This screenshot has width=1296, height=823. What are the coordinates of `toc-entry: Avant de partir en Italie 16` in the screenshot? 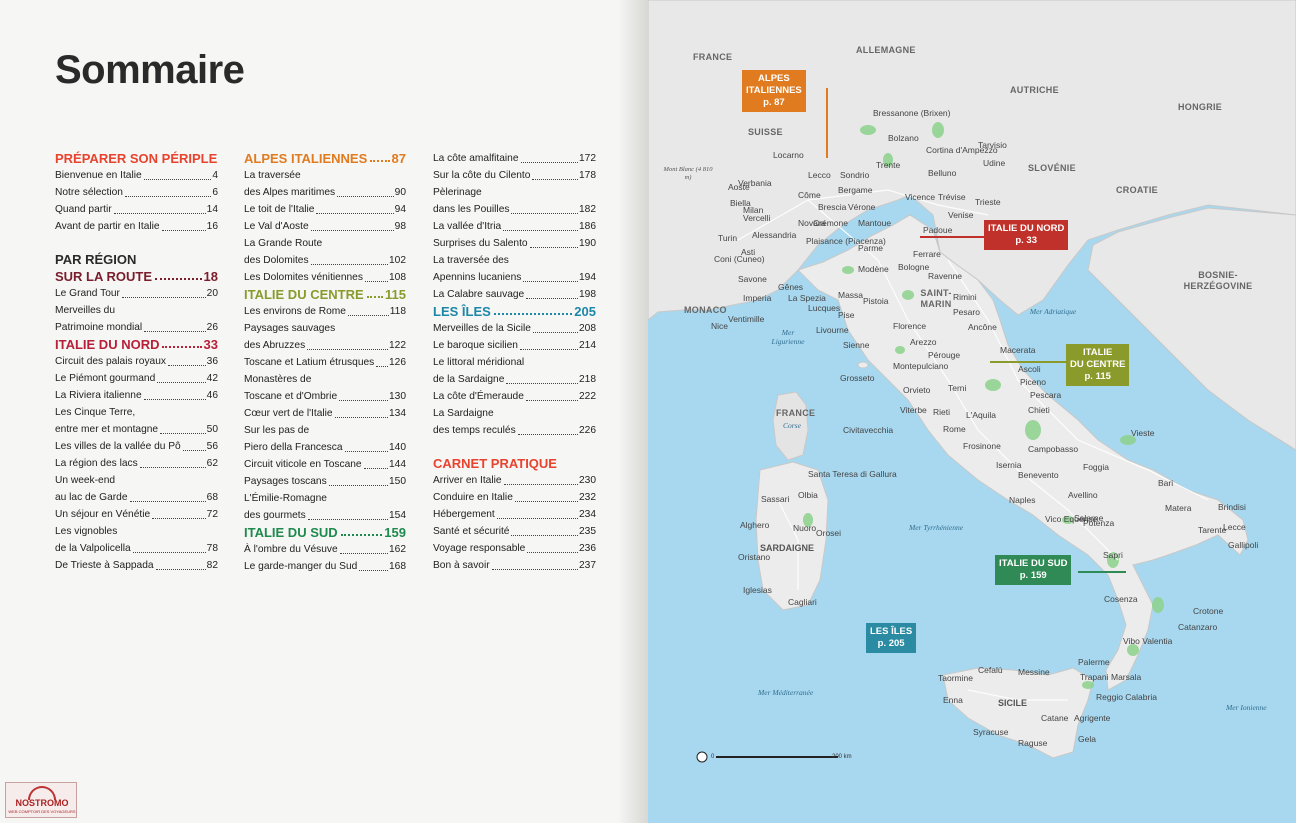 It's located at (136, 226).